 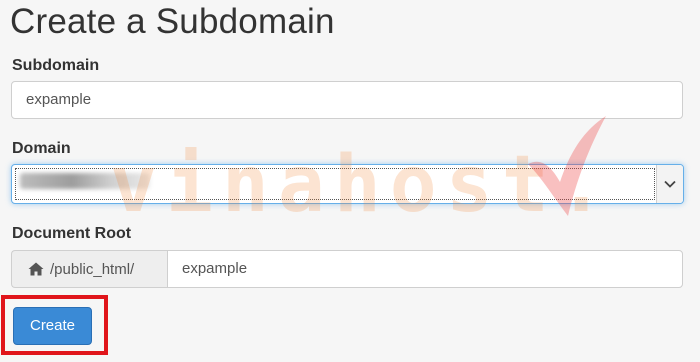 What do you see at coordinates (85, 181) in the screenshot?
I see `domain-selected-value` at bounding box center [85, 181].